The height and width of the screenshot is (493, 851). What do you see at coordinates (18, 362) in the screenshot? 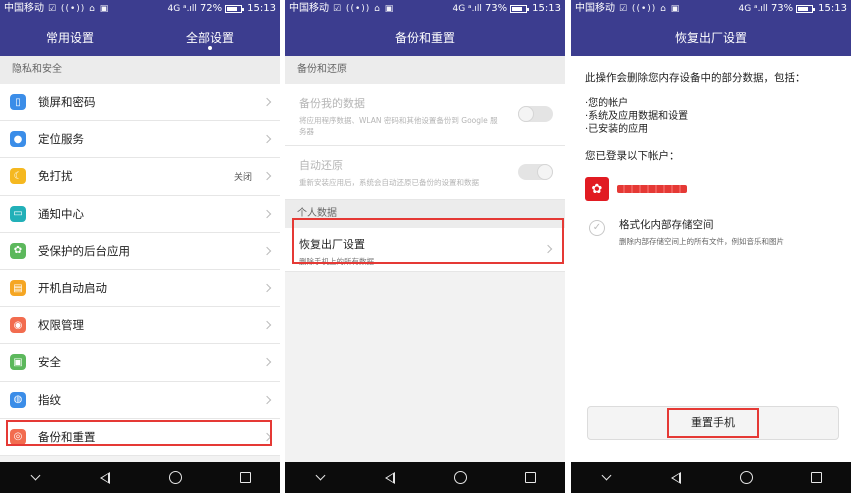
I see `security-lock-icon: ▣` at bounding box center [18, 362].